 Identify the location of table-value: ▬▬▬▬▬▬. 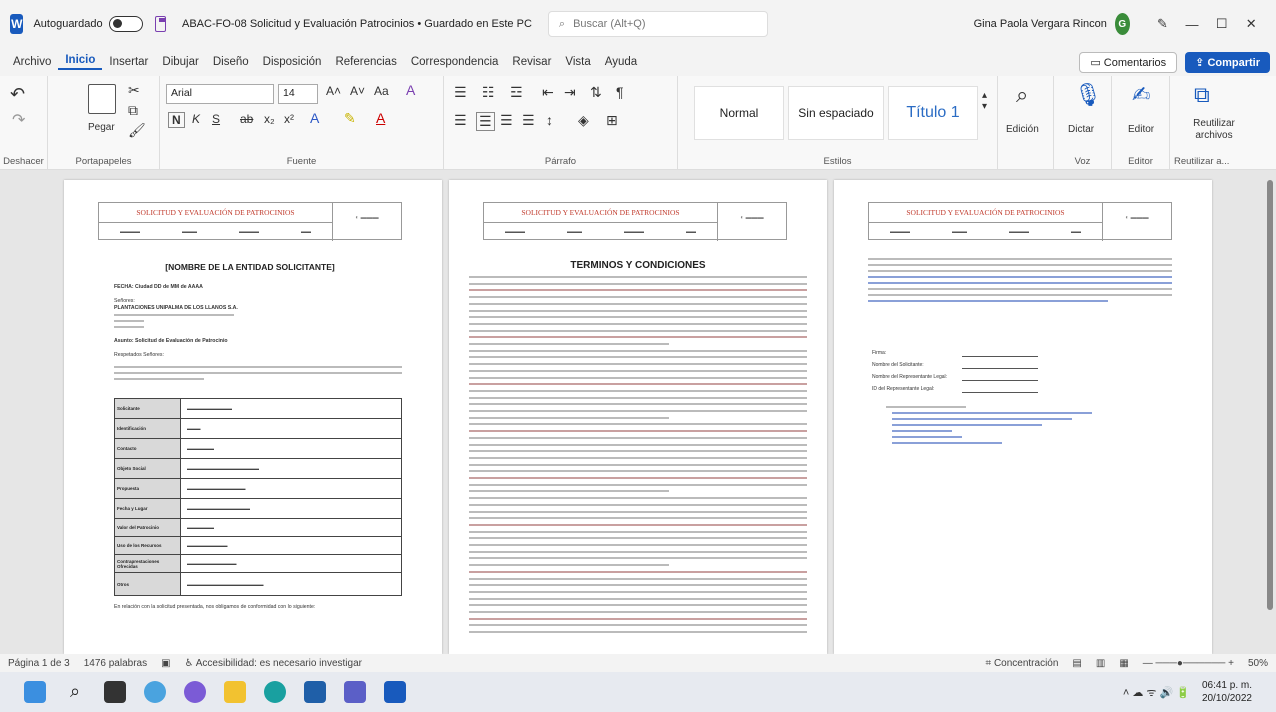
(293, 448).